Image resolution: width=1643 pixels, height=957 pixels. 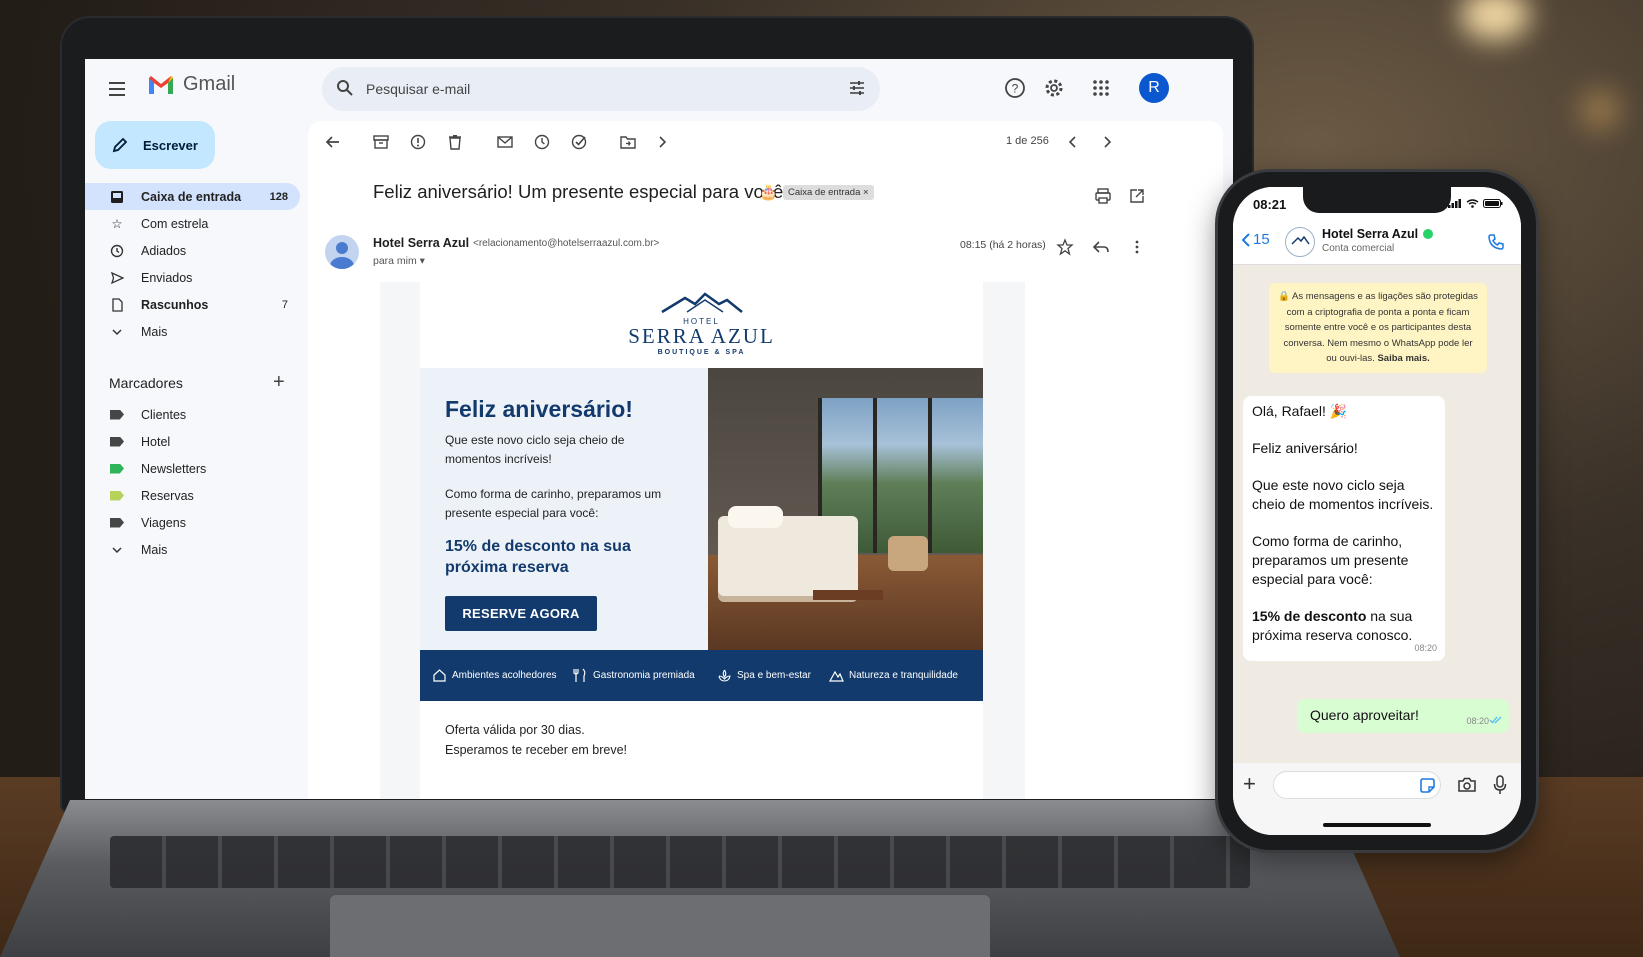 I want to click on sidebar-item-sent: Enviados, so click(x=192, y=277).